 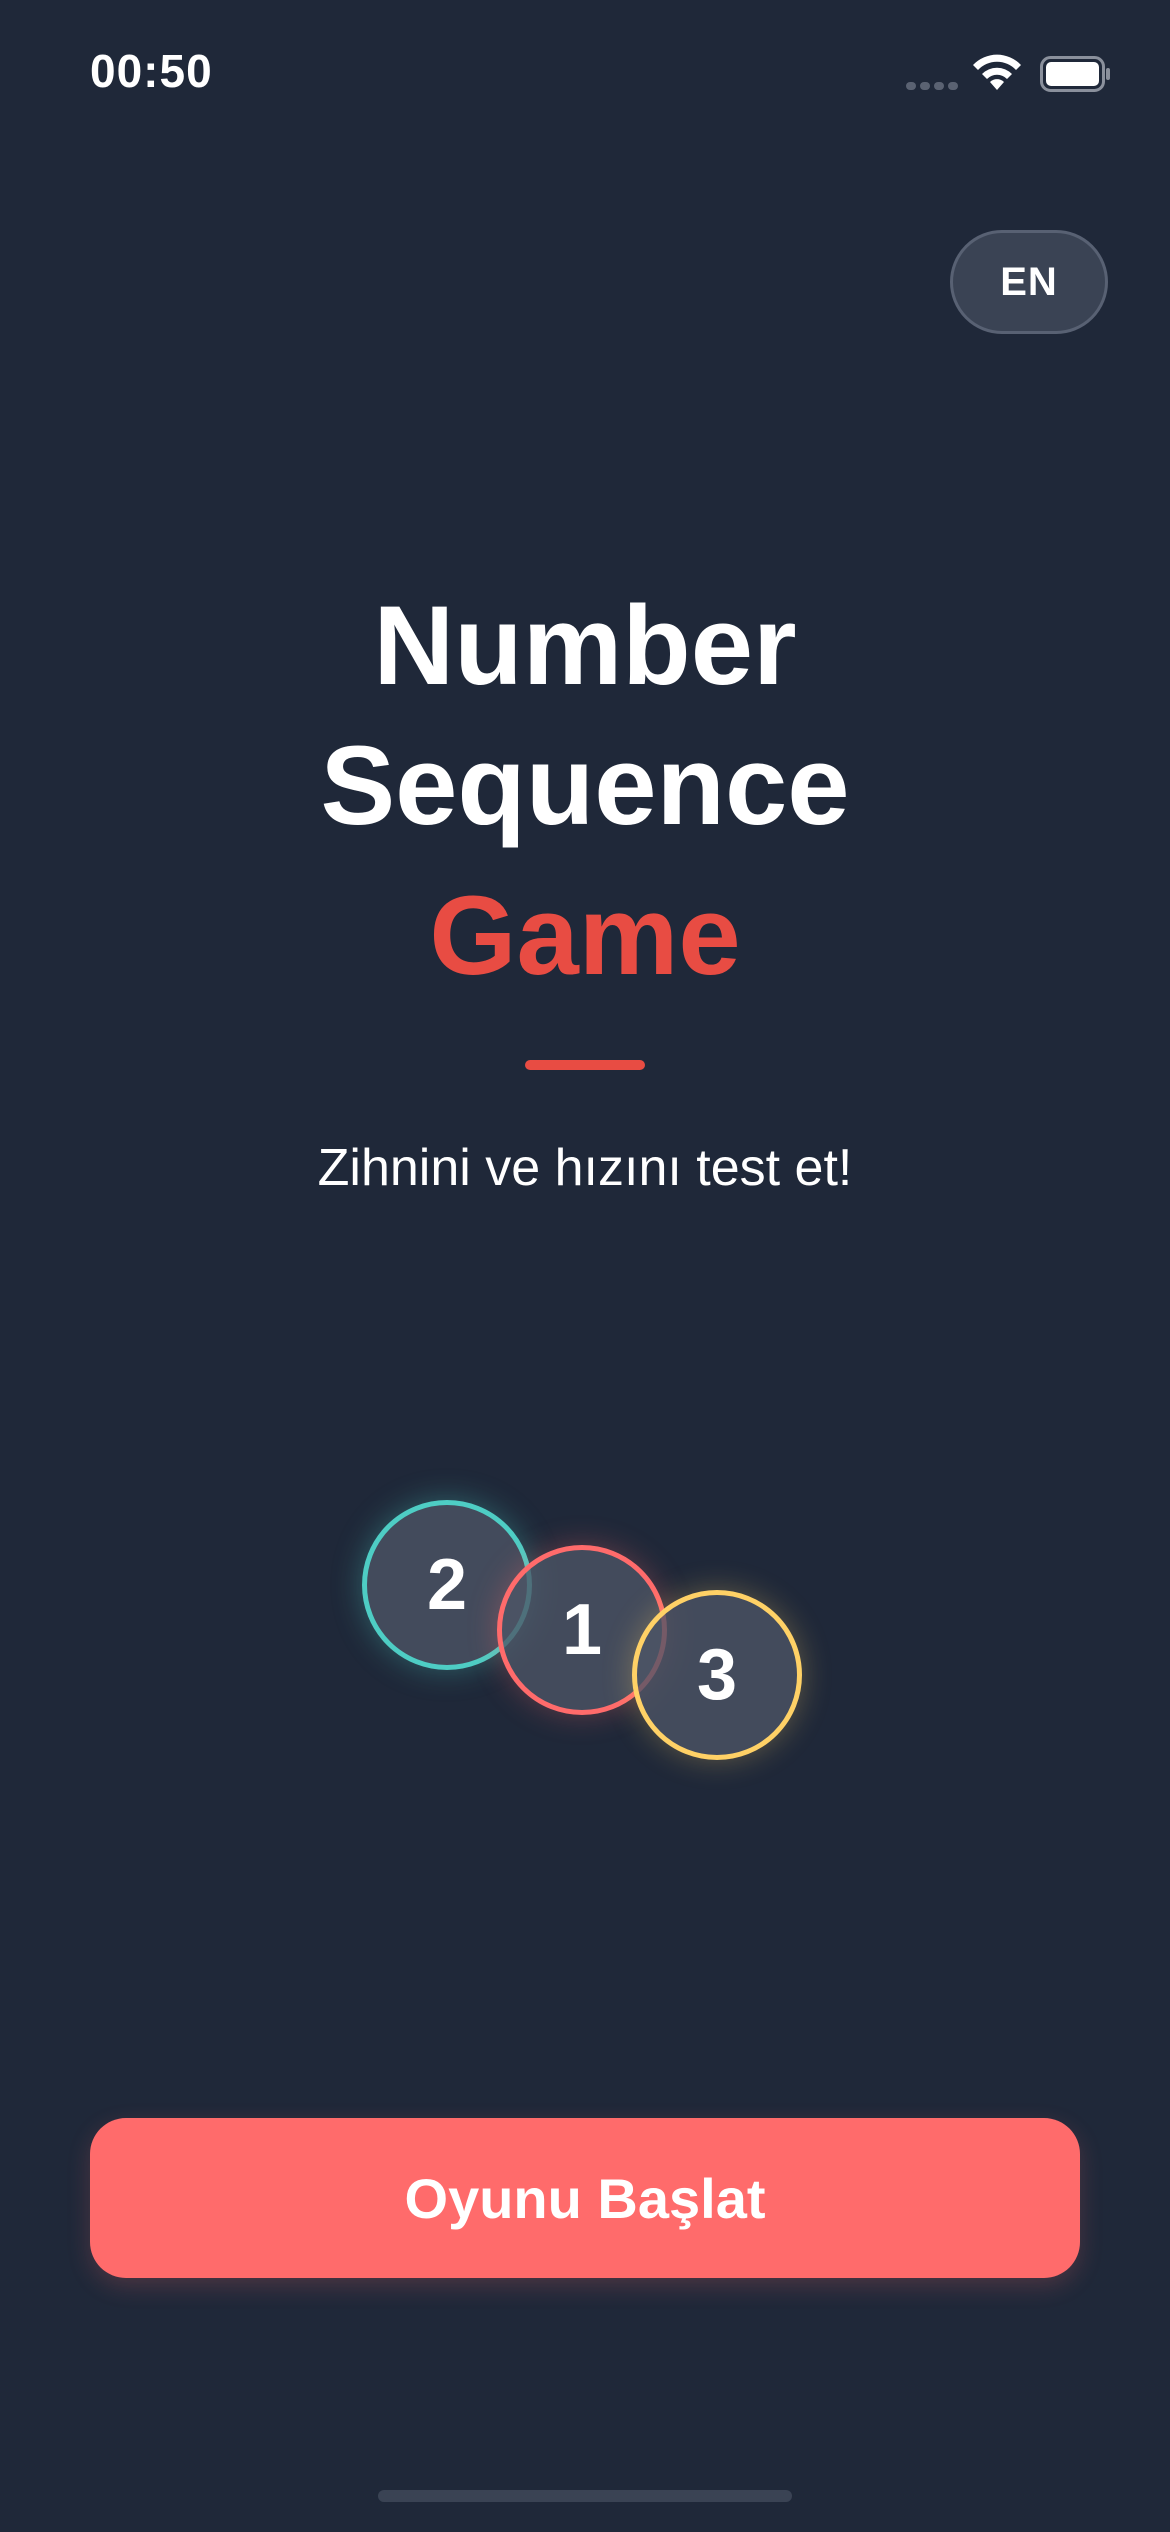 I want to click on wifi-icon, so click(x=997, y=72).